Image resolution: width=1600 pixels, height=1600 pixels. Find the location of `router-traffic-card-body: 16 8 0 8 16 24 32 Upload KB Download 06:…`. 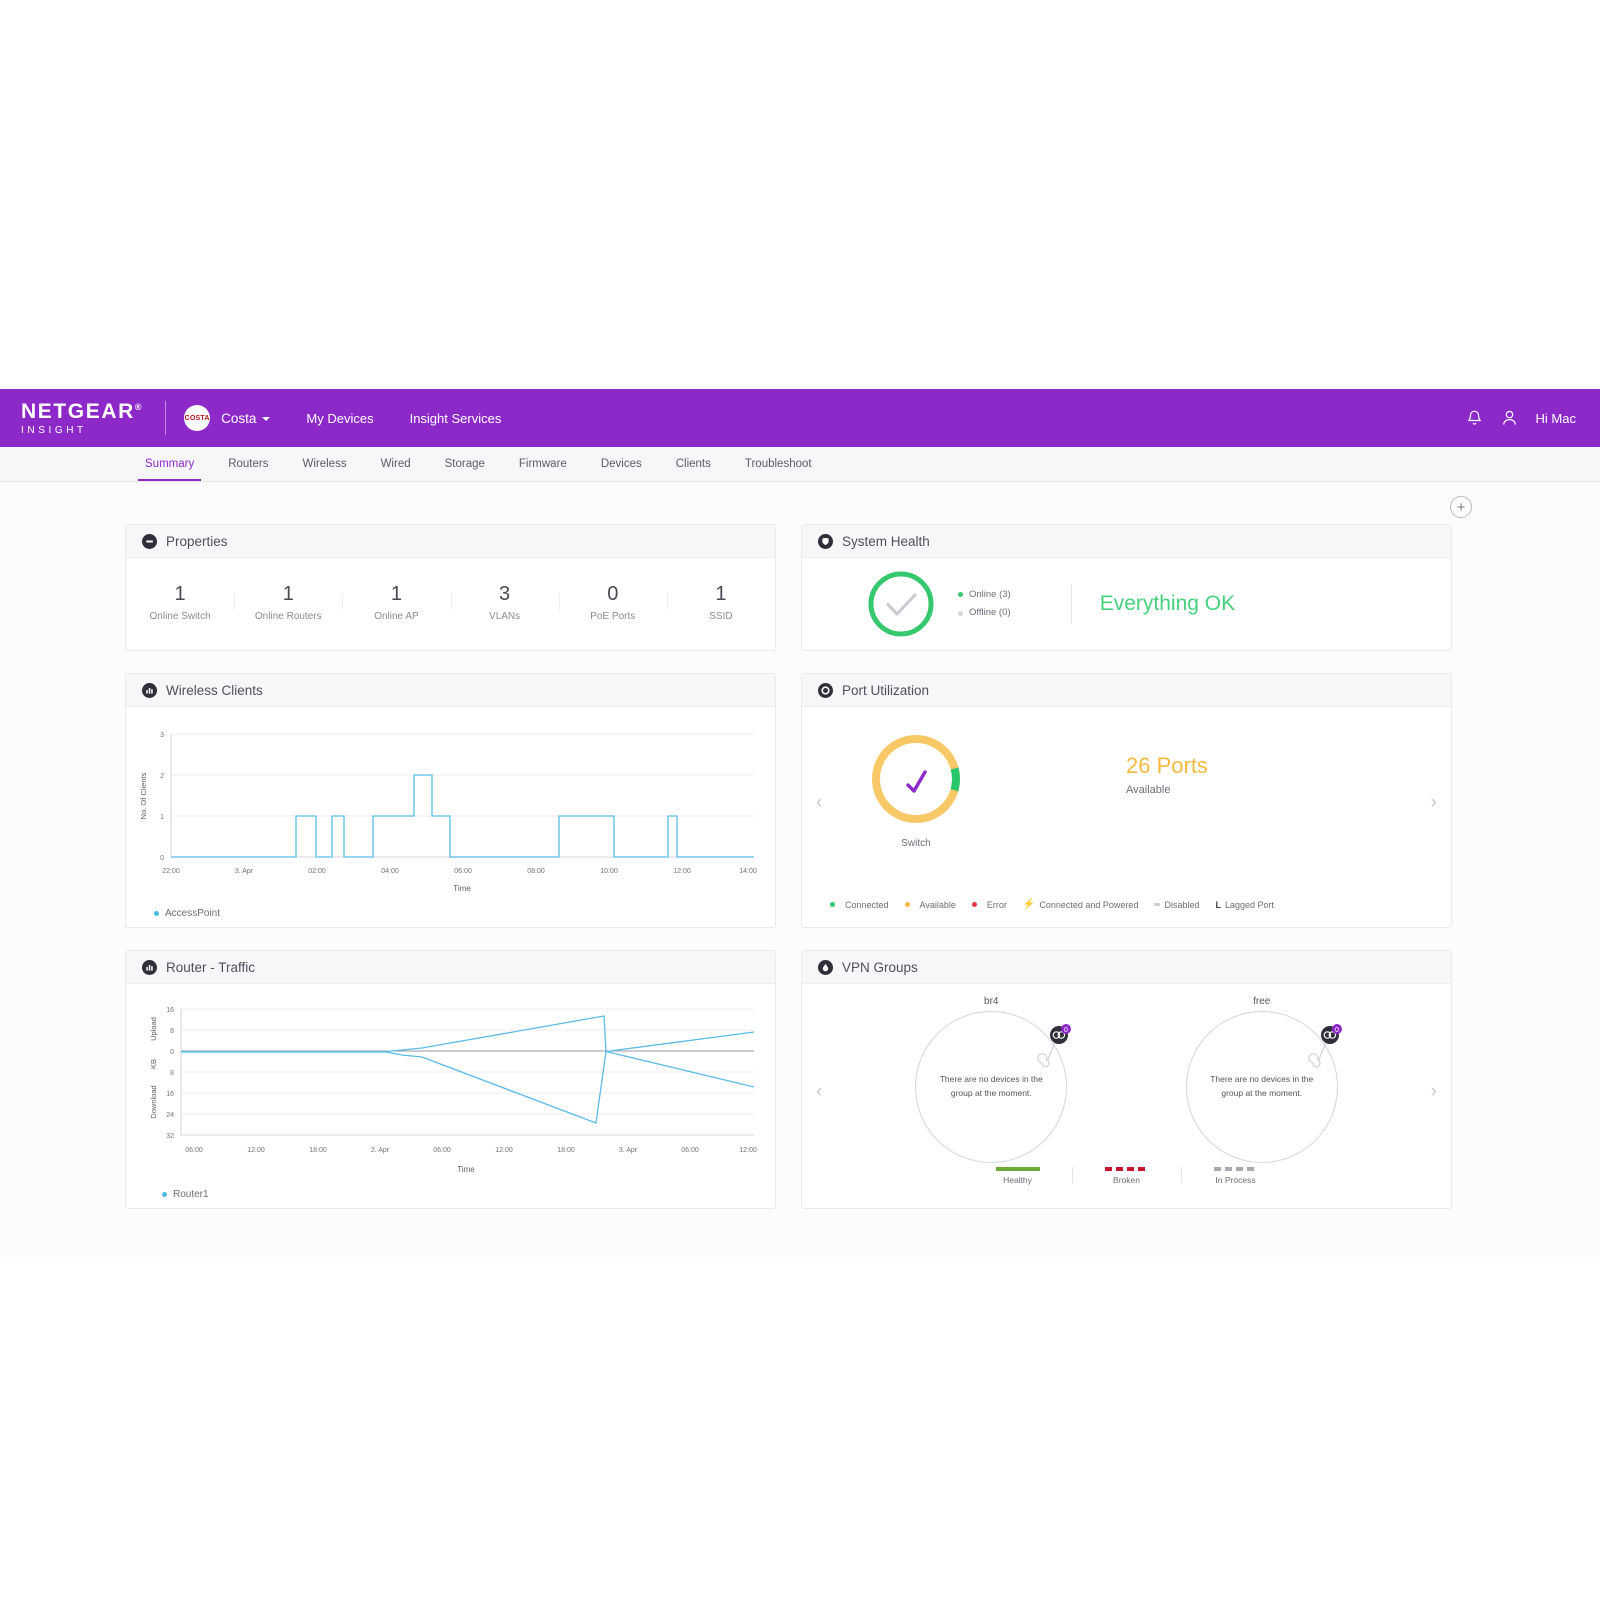

router-traffic-card-body: 16 8 0 8 16 24 32 Upload KB Download 06:… is located at coordinates (450, 1096).